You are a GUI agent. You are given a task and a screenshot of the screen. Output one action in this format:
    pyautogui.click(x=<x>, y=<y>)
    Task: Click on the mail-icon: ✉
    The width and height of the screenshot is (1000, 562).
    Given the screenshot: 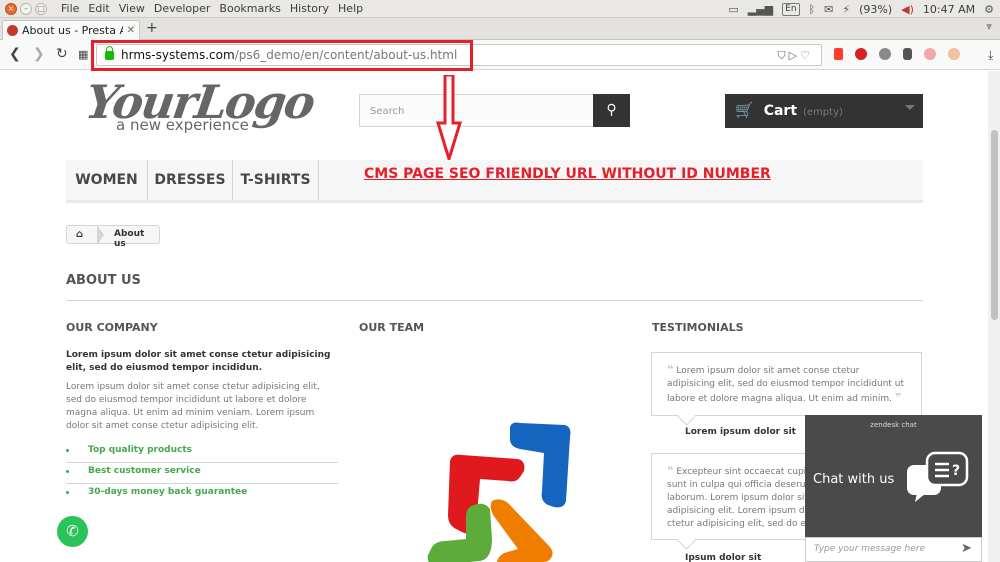 What is the action you would take?
    pyautogui.click(x=828, y=9)
    